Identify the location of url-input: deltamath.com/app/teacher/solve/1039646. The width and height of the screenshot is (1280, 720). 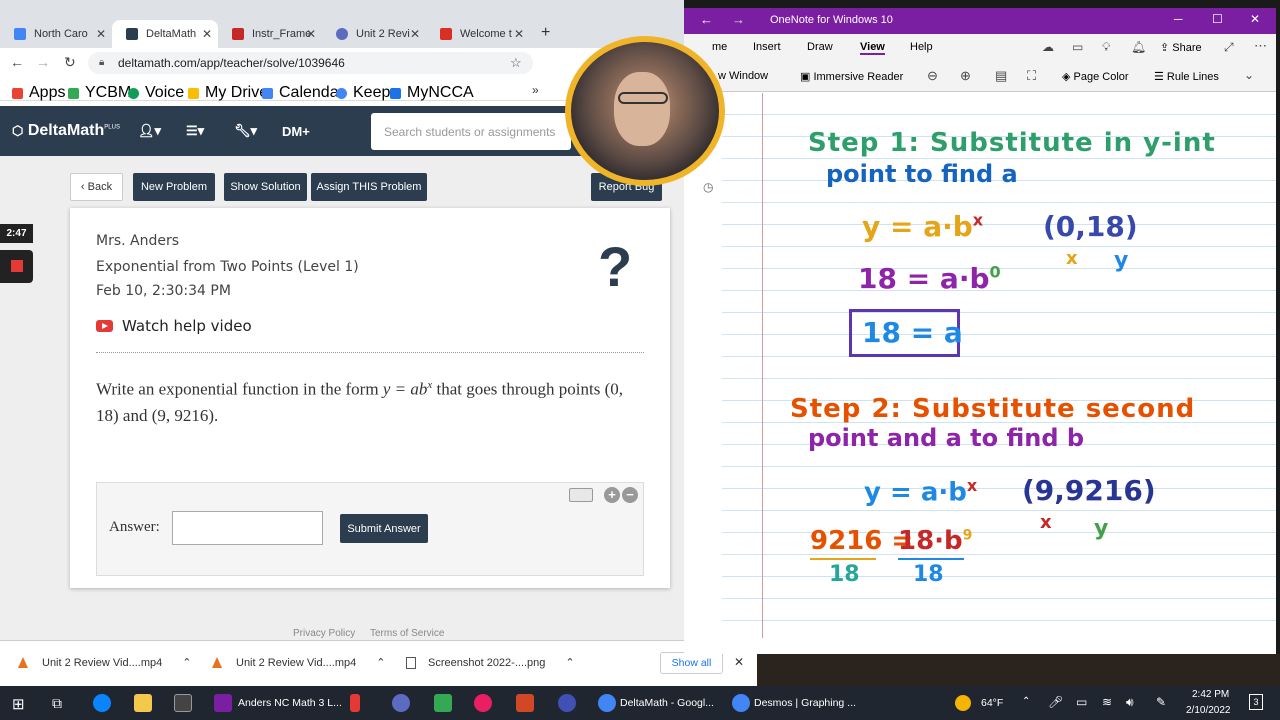
(310, 63).